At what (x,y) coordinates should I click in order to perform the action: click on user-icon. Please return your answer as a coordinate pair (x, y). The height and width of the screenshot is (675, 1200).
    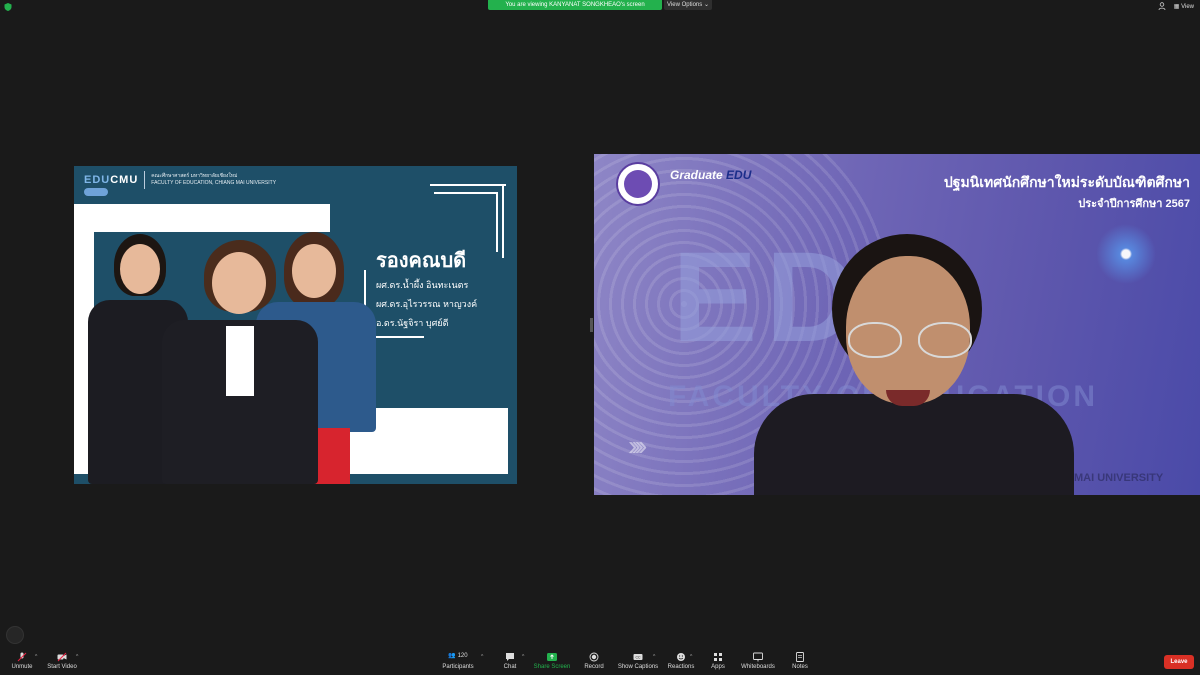
    Looking at the image, I should click on (1162, 6).